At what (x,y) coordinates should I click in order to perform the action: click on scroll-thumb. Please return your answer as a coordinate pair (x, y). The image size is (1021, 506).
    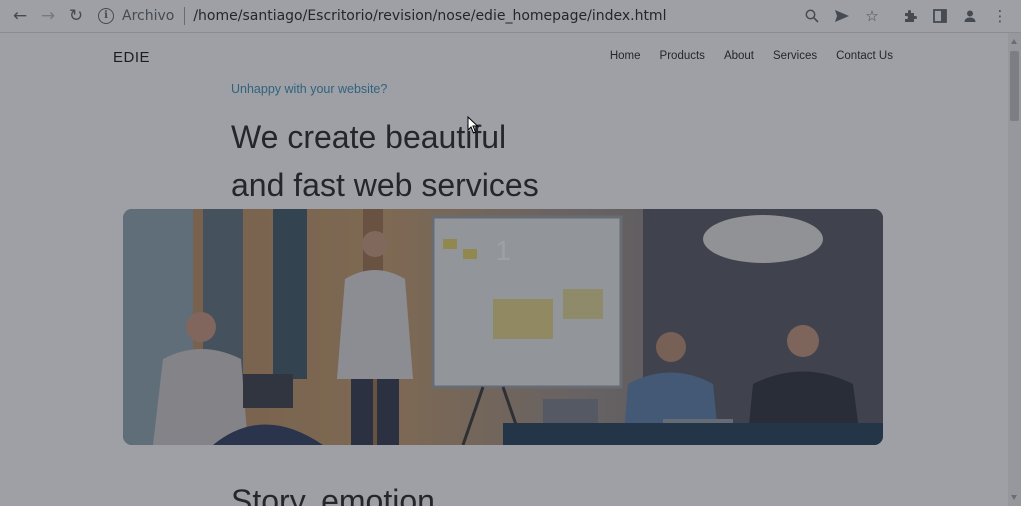
    Looking at the image, I should click on (1014, 86).